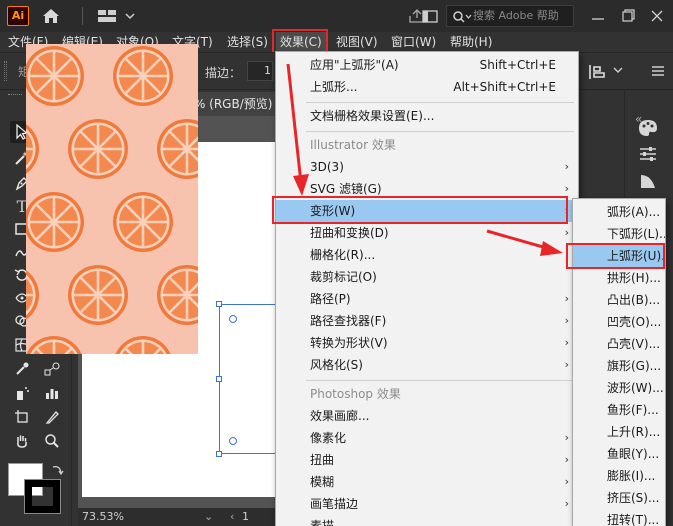 The height and width of the screenshot is (526, 673). Describe the element at coordinates (22, 417) in the screenshot. I see `artboard-tool-icon` at that location.